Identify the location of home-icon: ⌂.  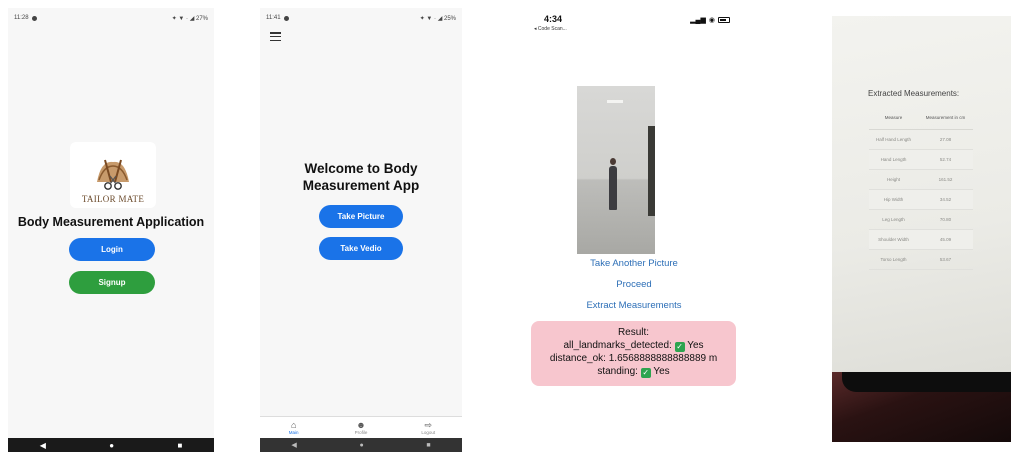
(293, 425).